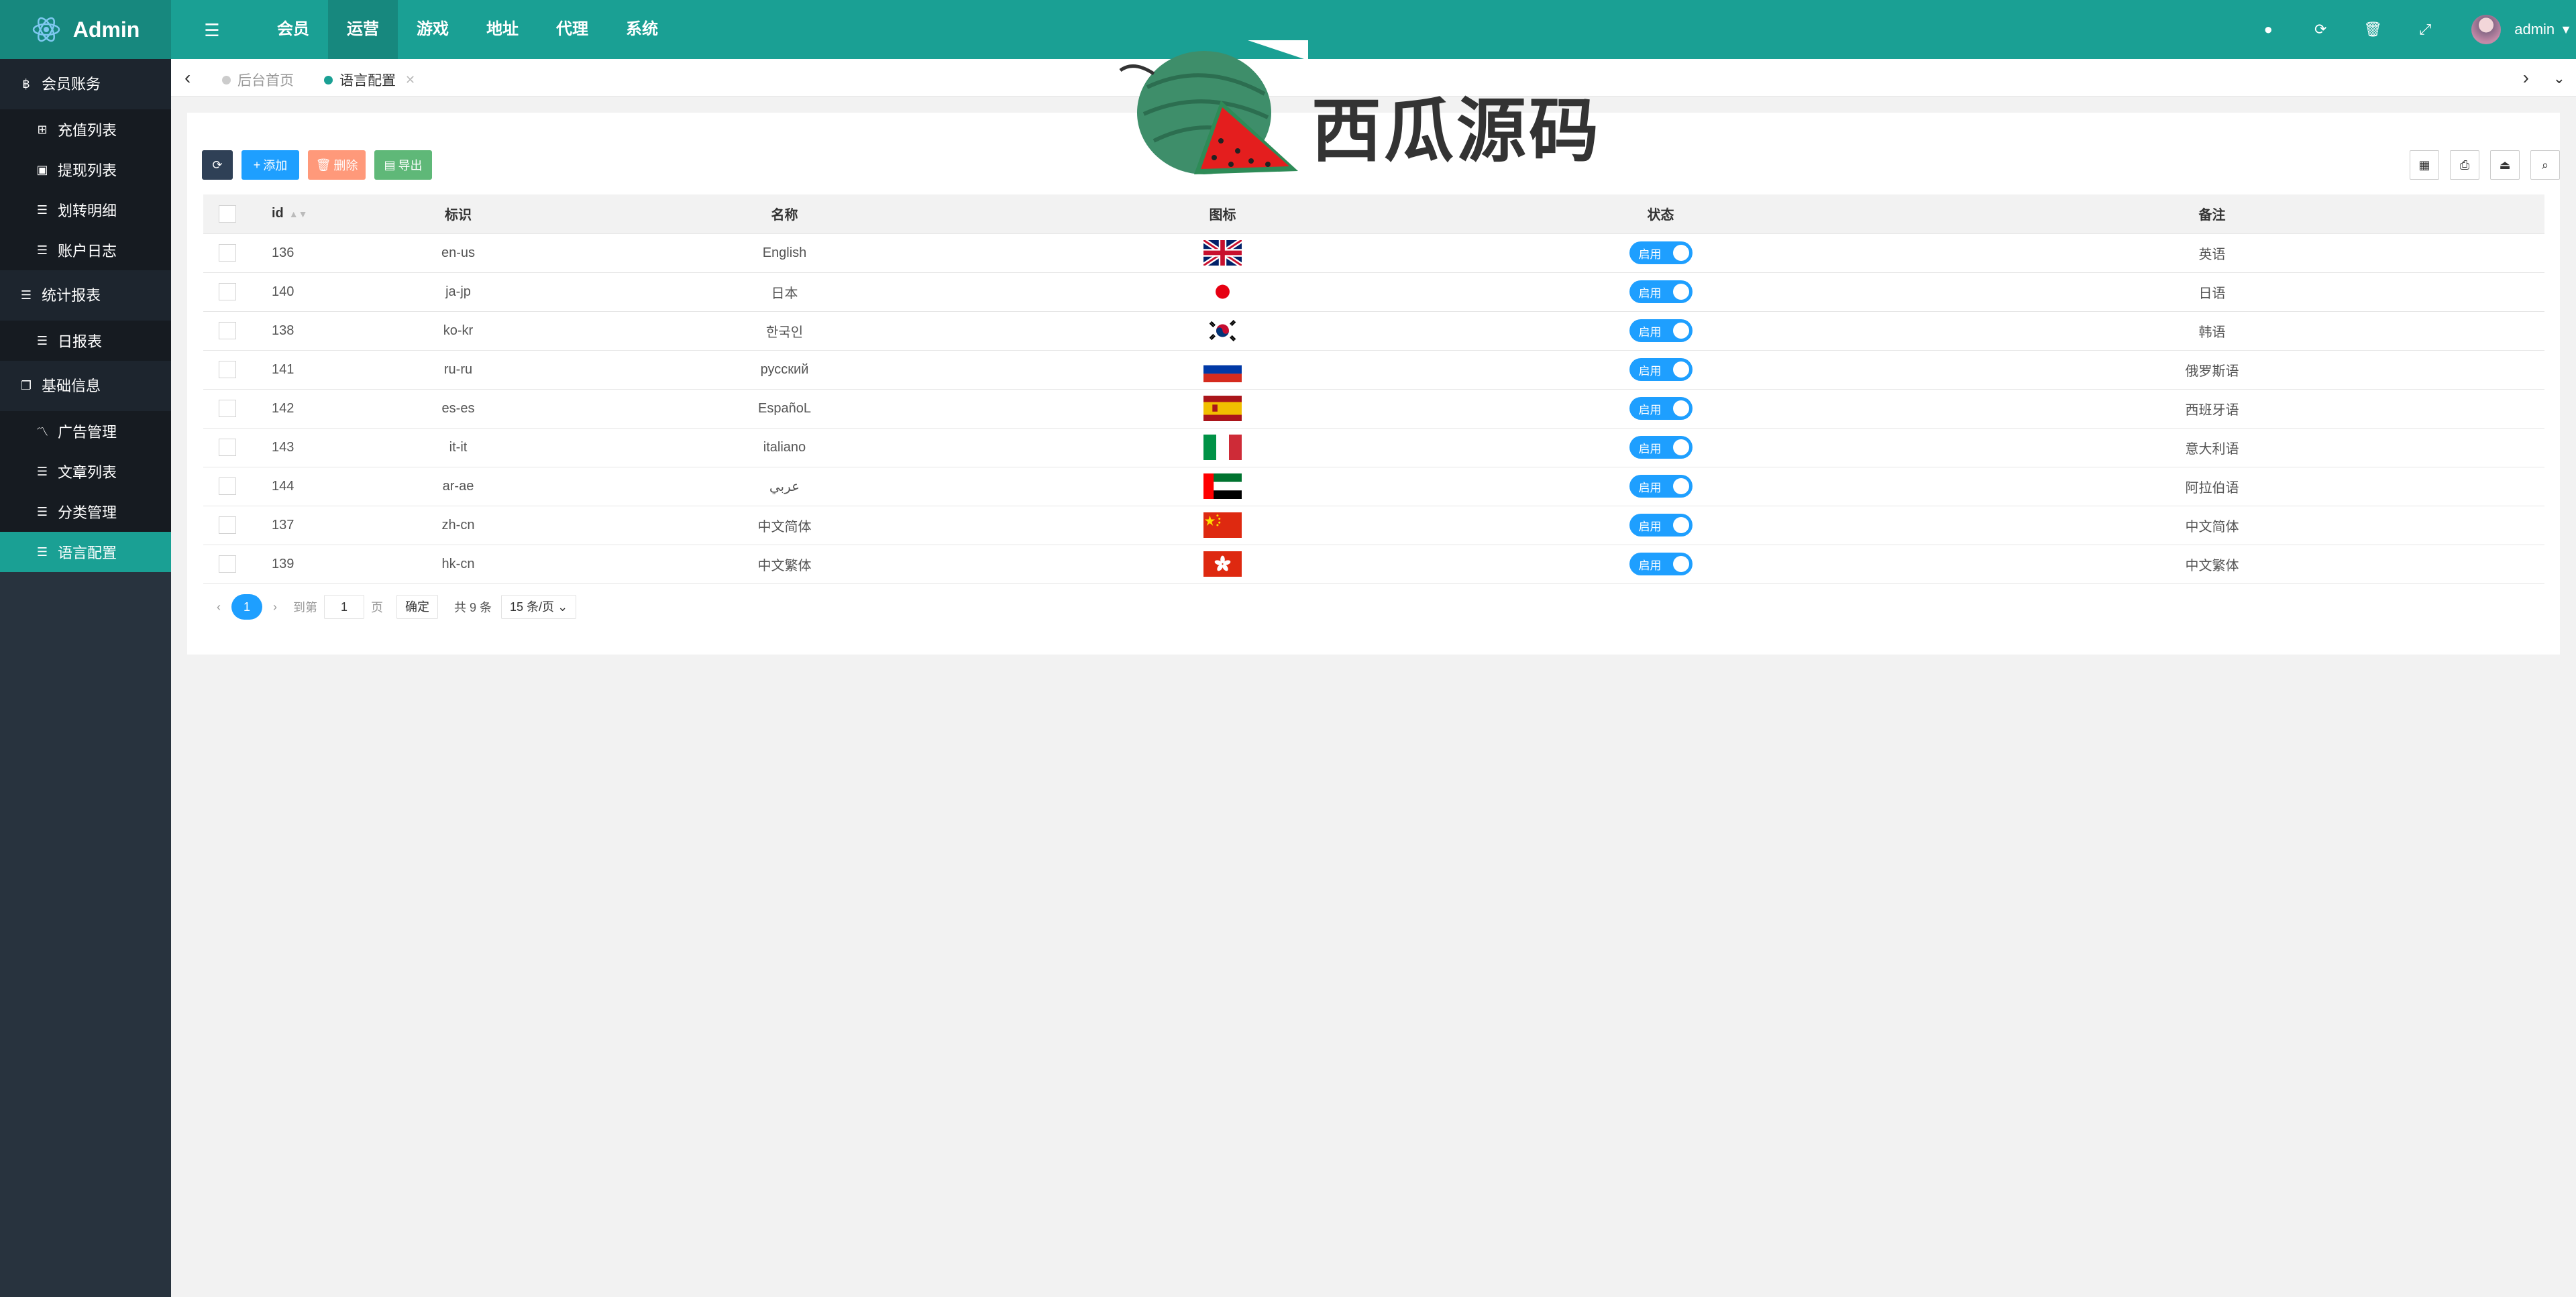 The width and height of the screenshot is (2576, 1297). What do you see at coordinates (85, 29) in the screenshot?
I see `app-logo: Admin` at bounding box center [85, 29].